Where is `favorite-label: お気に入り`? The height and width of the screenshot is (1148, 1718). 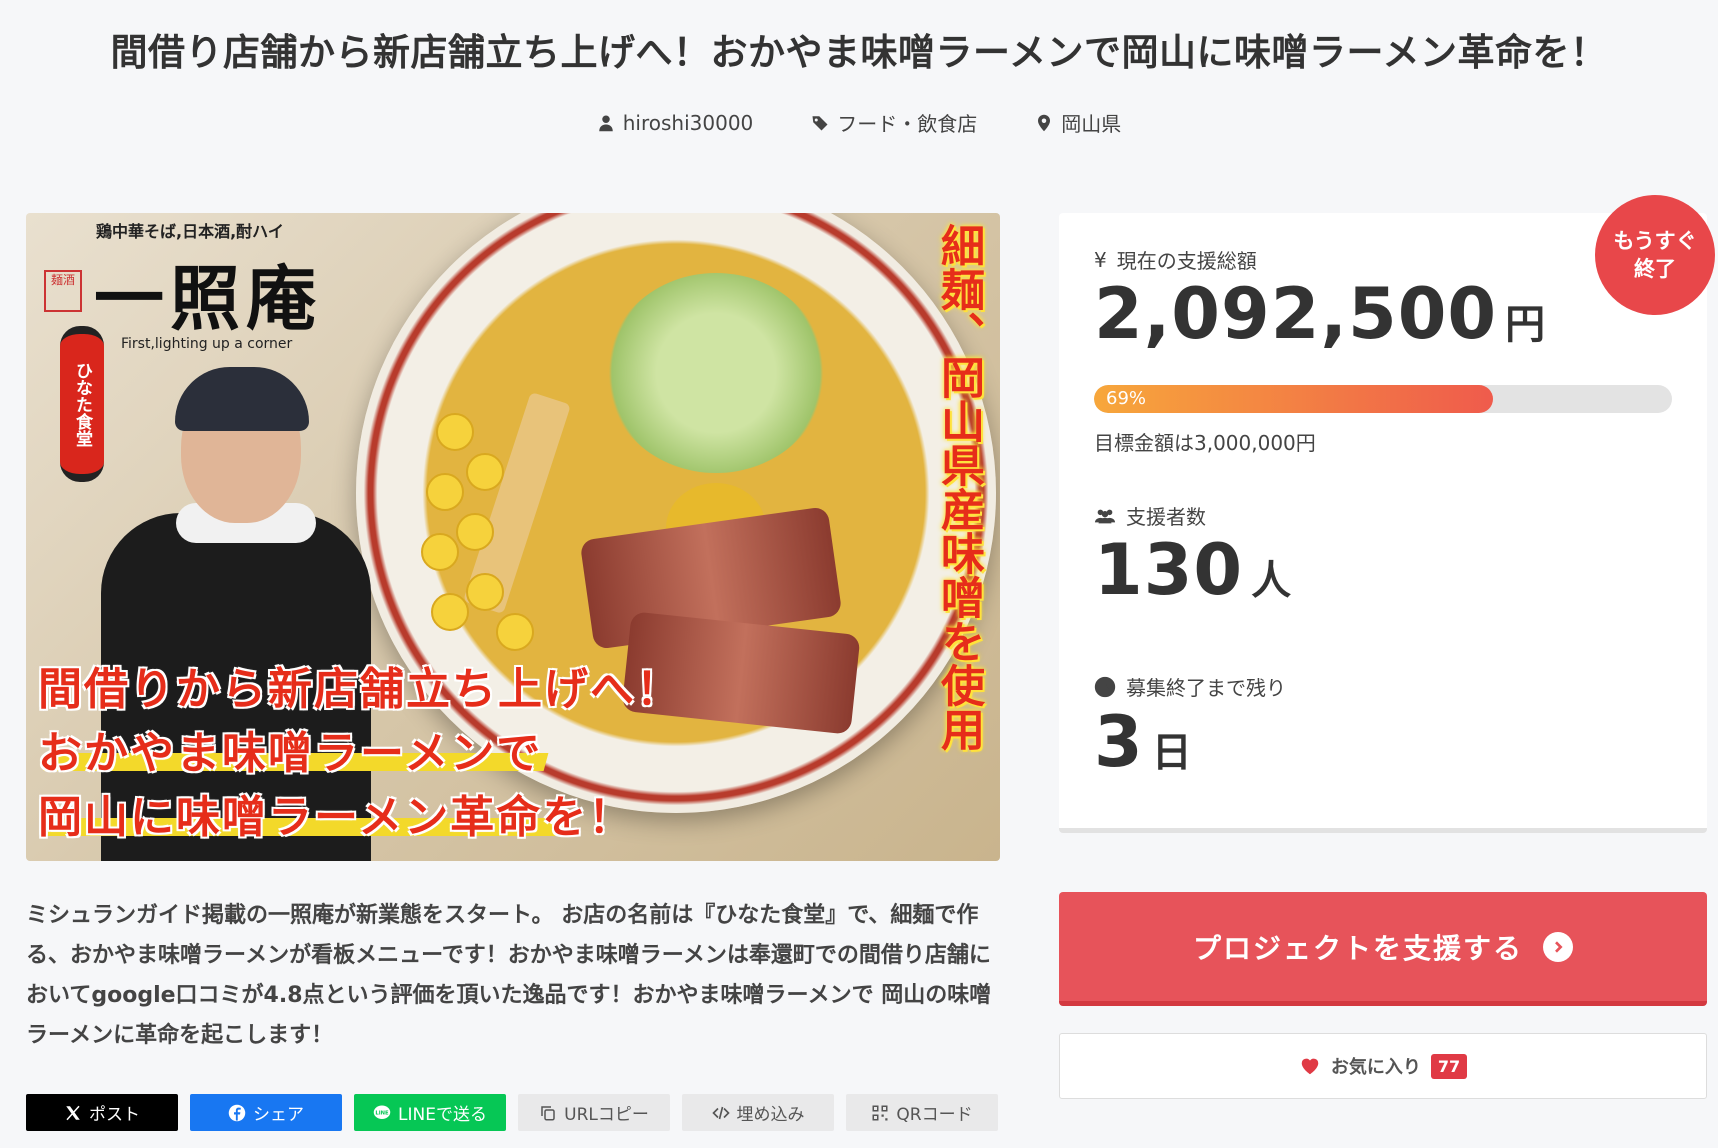 favorite-label: お気に入り is located at coordinates (1375, 1067).